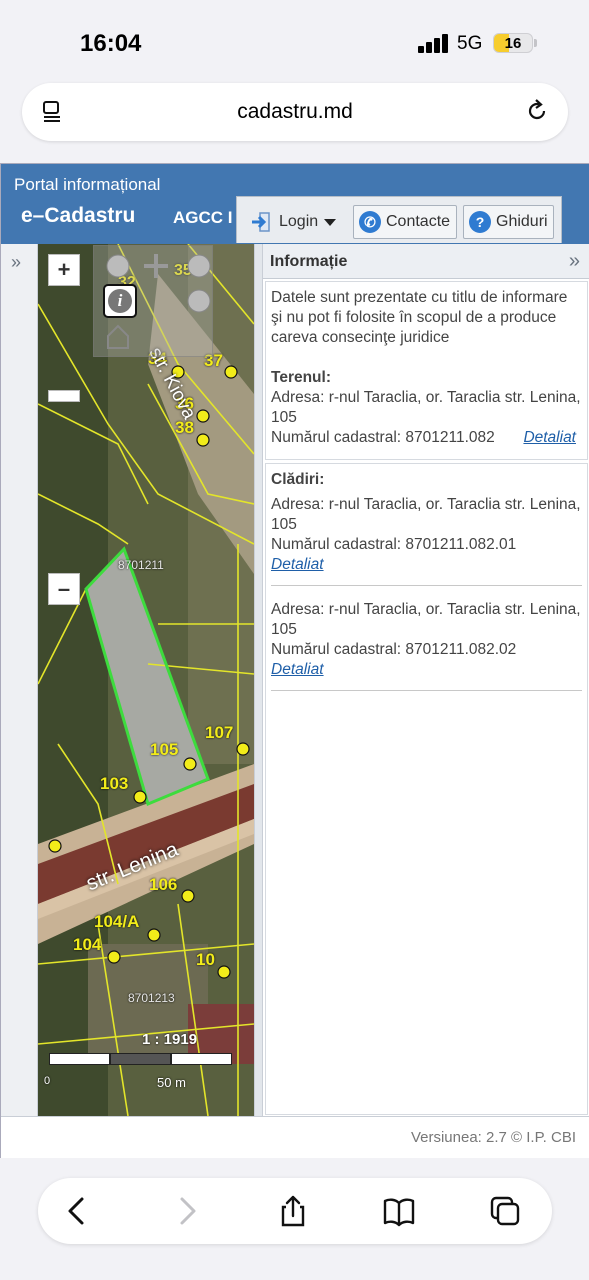 This screenshot has width=589, height=1280. I want to click on scale-distance-label: 50 m, so click(171, 1082).